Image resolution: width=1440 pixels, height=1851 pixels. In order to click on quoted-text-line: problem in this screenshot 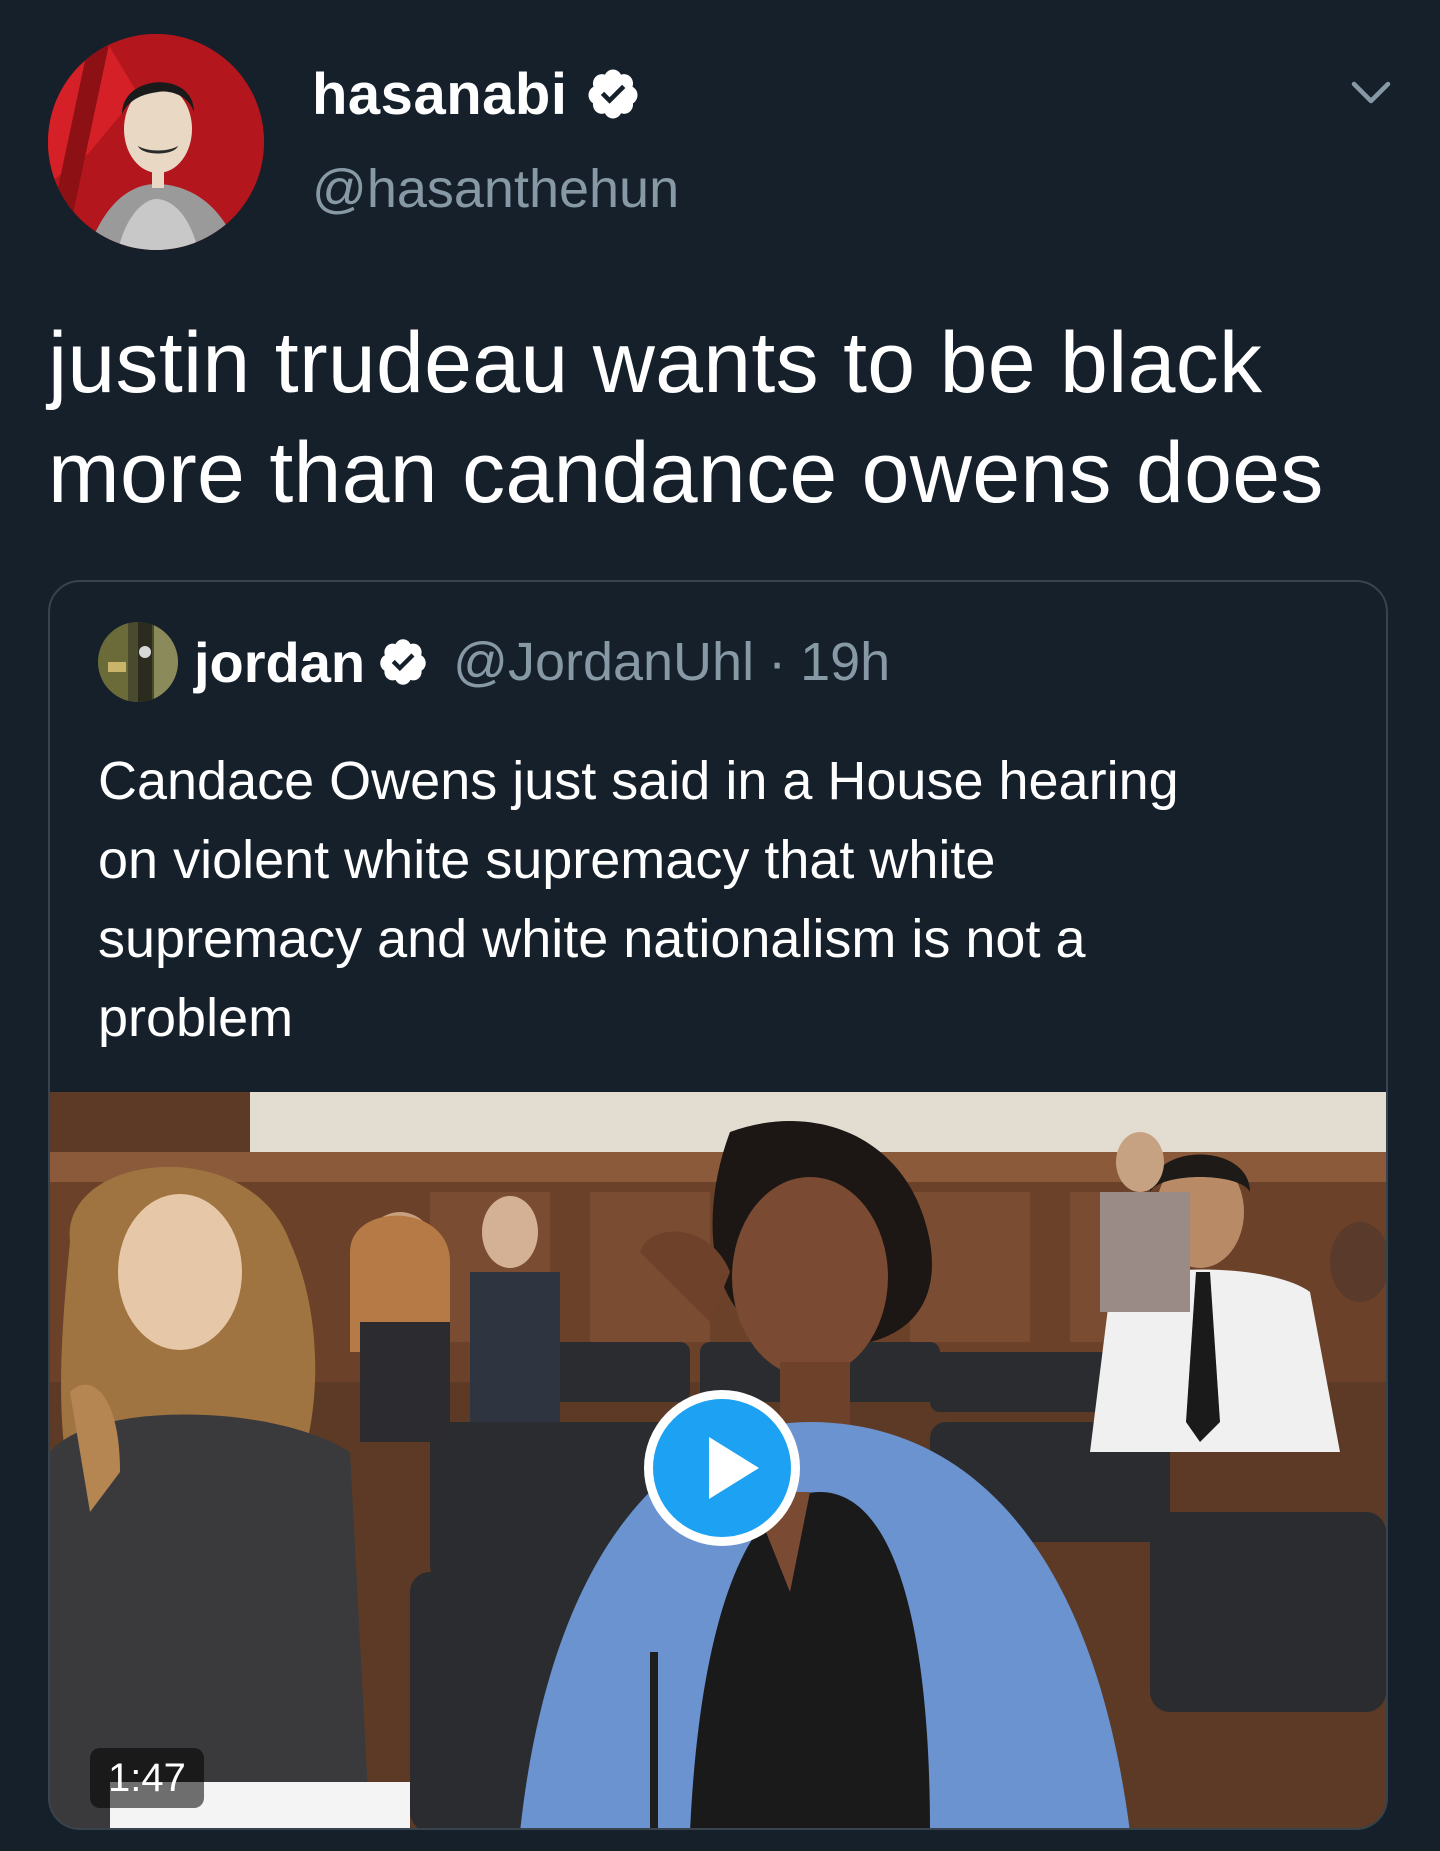, I will do `click(196, 1018)`.